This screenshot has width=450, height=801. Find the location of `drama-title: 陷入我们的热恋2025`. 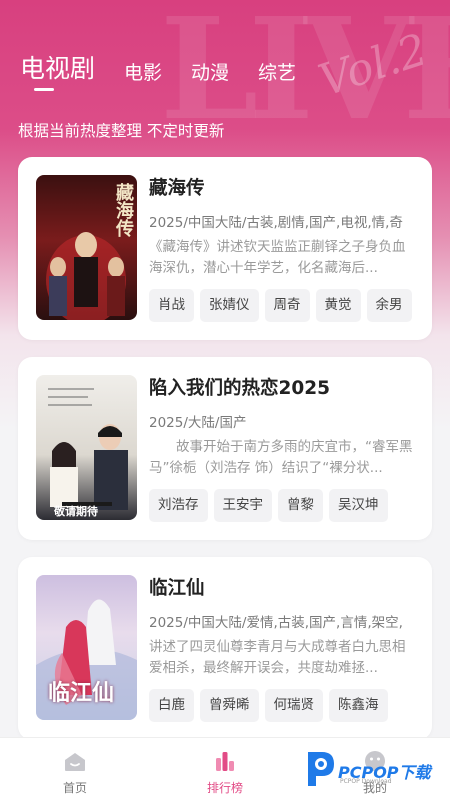

drama-title: 陷入我们的热恋2025 is located at coordinates (283, 389).